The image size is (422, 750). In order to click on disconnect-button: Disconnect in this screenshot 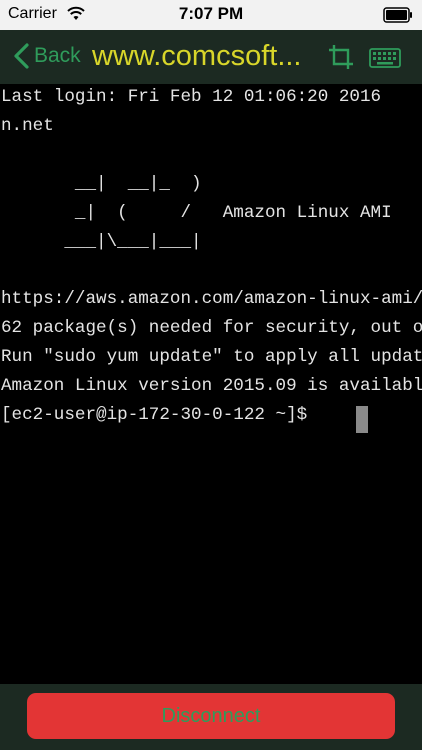, I will do `click(211, 716)`.